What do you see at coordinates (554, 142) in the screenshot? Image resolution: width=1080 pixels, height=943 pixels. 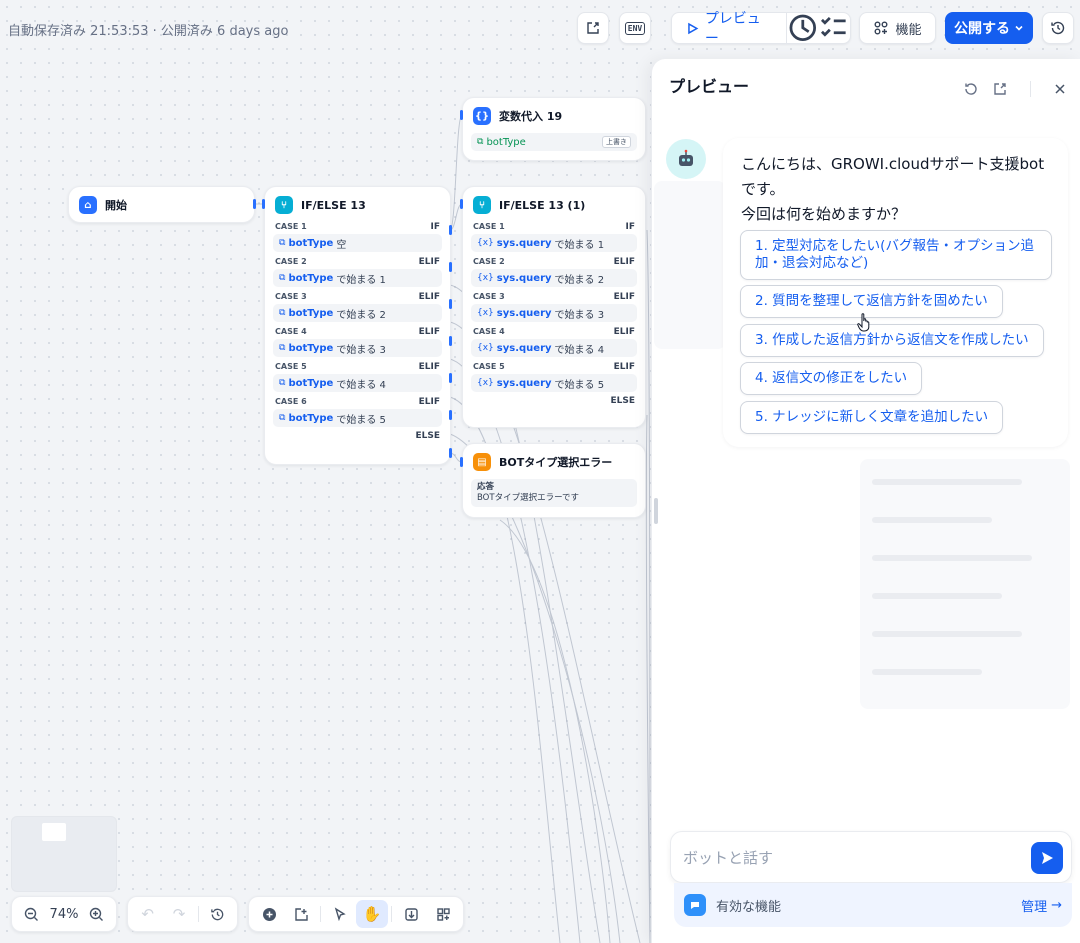 I see `assign-row: ⧉ botType 上書き` at bounding box center [554, 142].